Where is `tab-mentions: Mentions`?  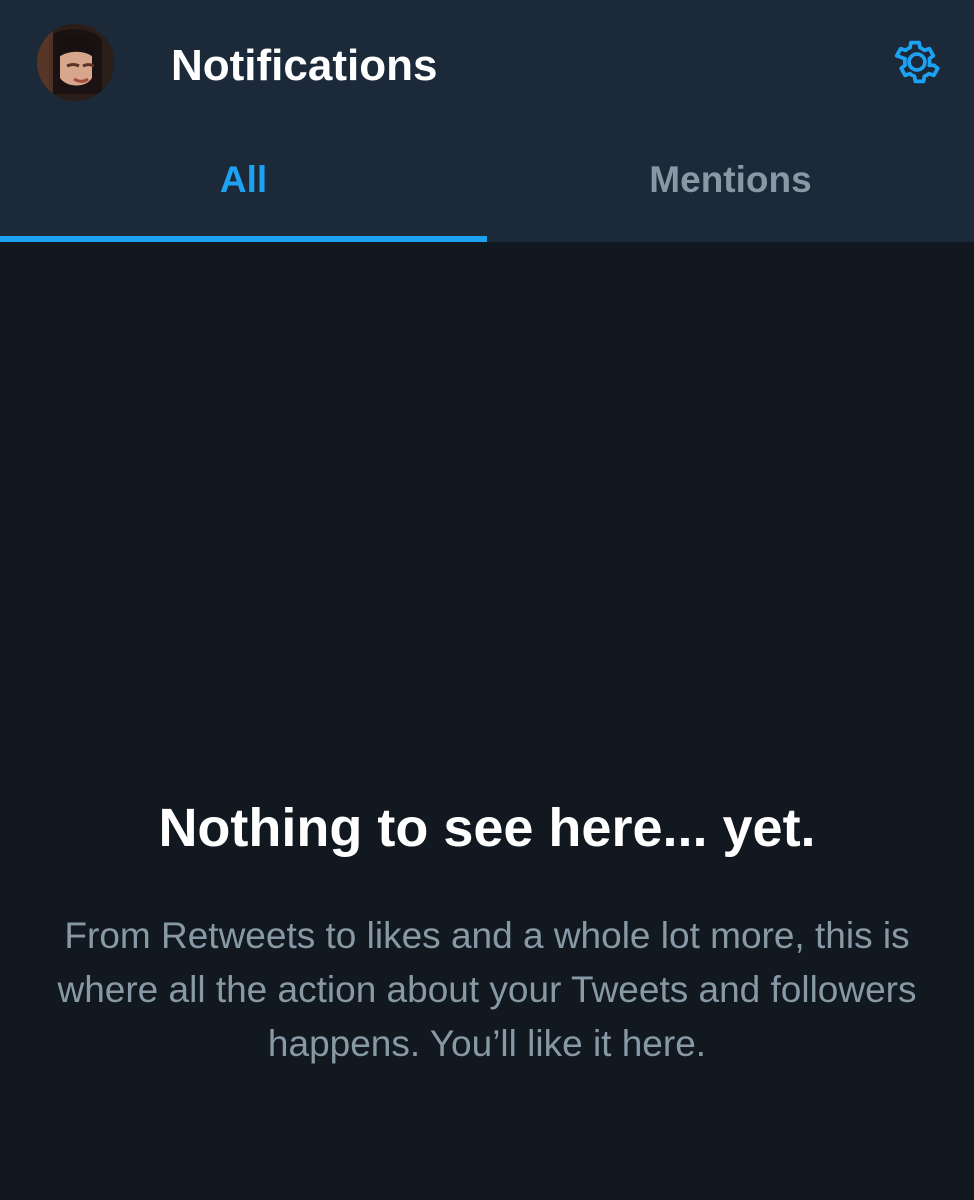
tab-mentions: Mentions is located at coordinates (730, 186).